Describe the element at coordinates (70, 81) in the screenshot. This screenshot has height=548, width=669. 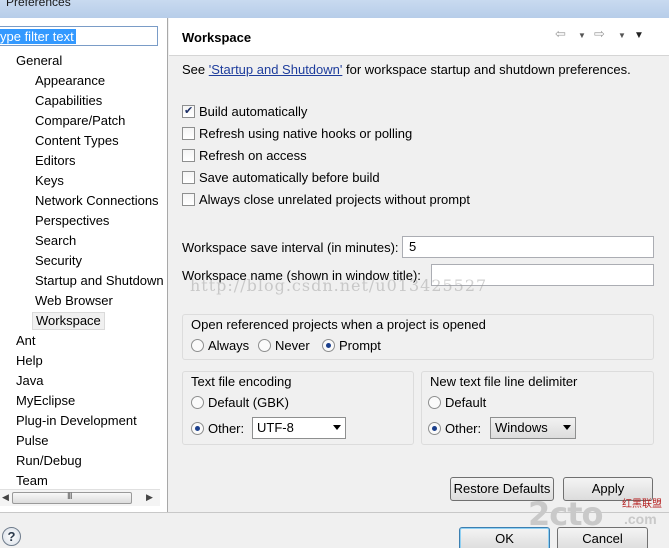
I see `tree-item-appearance: Appearance` at that location.